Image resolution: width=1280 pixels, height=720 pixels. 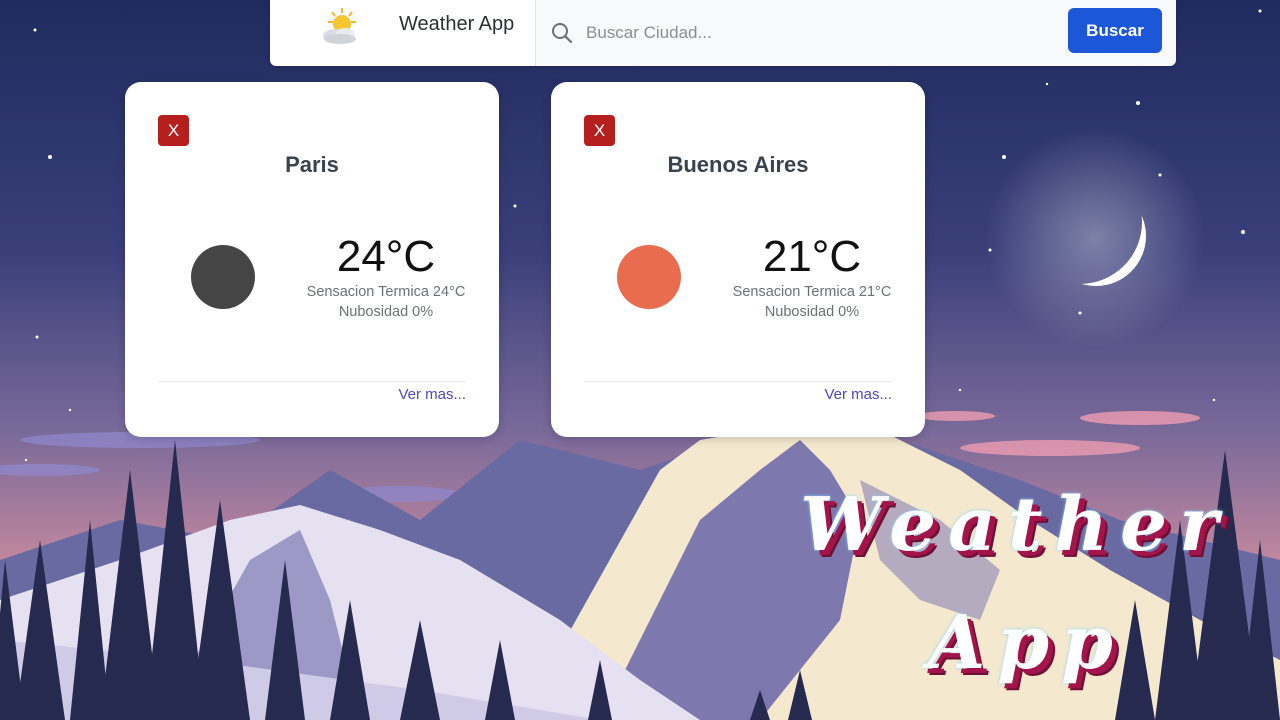 What do you see at coordinates (312, 164) in the screenshot?
I see `city-name: Paris` at bounding box center [312, 164].